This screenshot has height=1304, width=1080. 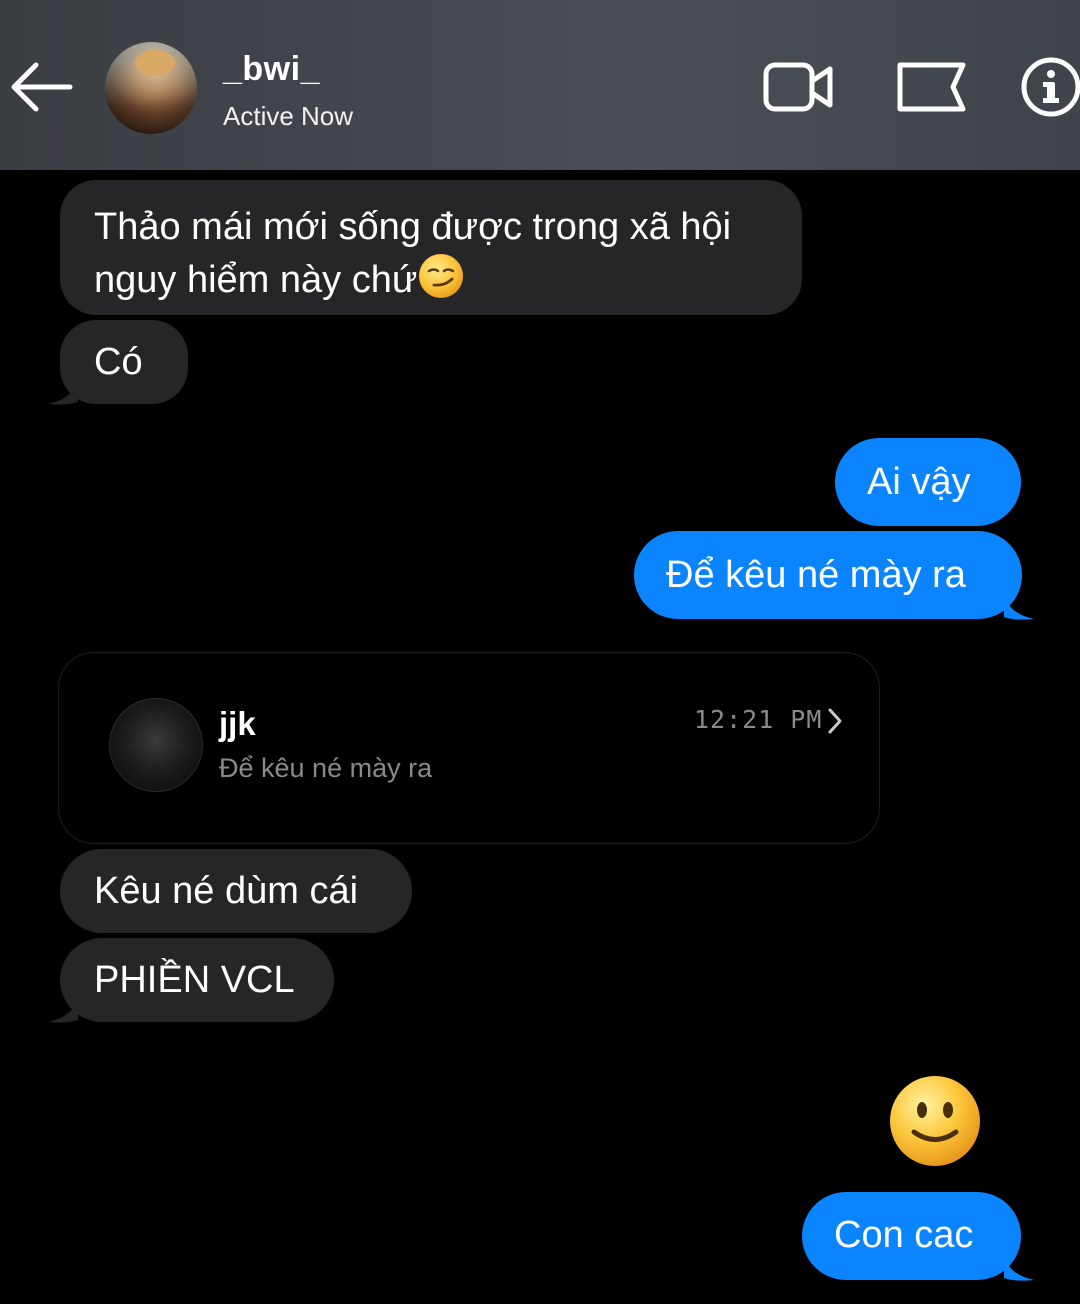 I want to click on incoming-message: Có, so click(x=124, y=362).